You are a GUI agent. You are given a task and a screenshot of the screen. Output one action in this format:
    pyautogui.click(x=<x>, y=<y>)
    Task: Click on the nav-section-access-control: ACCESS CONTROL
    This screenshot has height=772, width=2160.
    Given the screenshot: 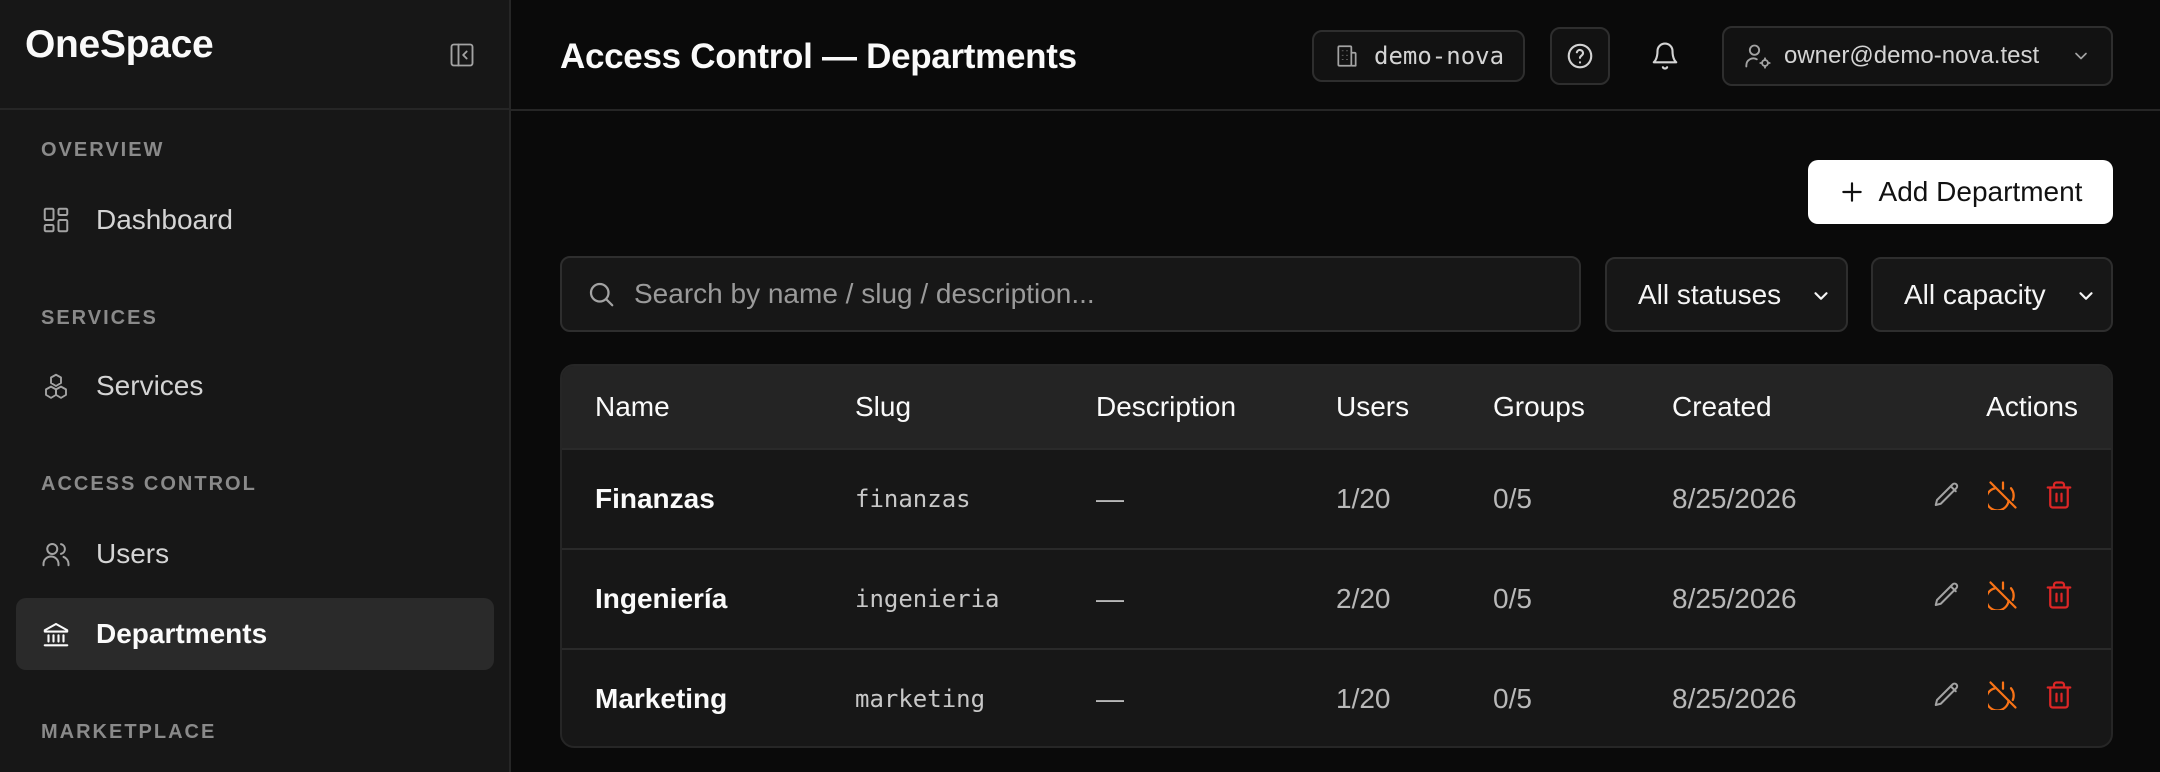 What is the action you would take?
    pyautogui.click(x=149, y=484)
    